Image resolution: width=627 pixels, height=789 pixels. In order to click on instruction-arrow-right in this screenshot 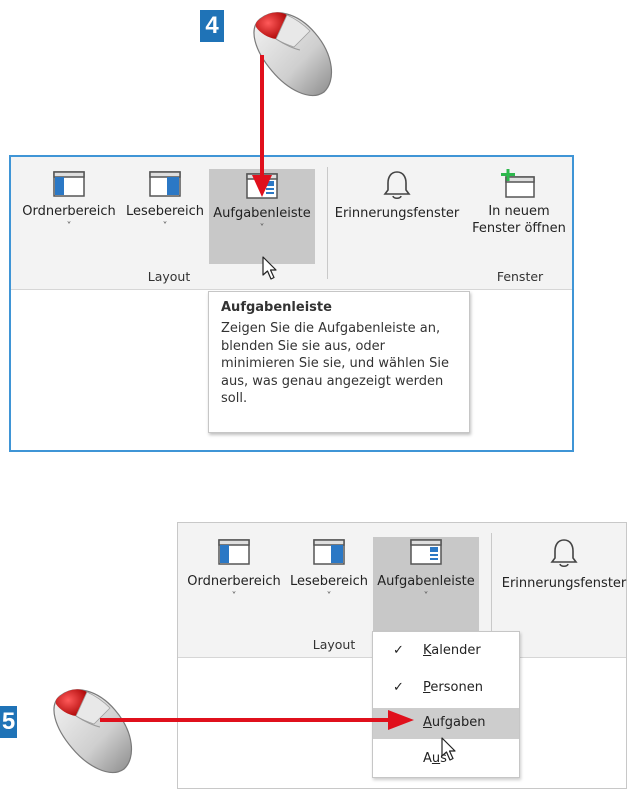, I will do `click(257, 720)`.